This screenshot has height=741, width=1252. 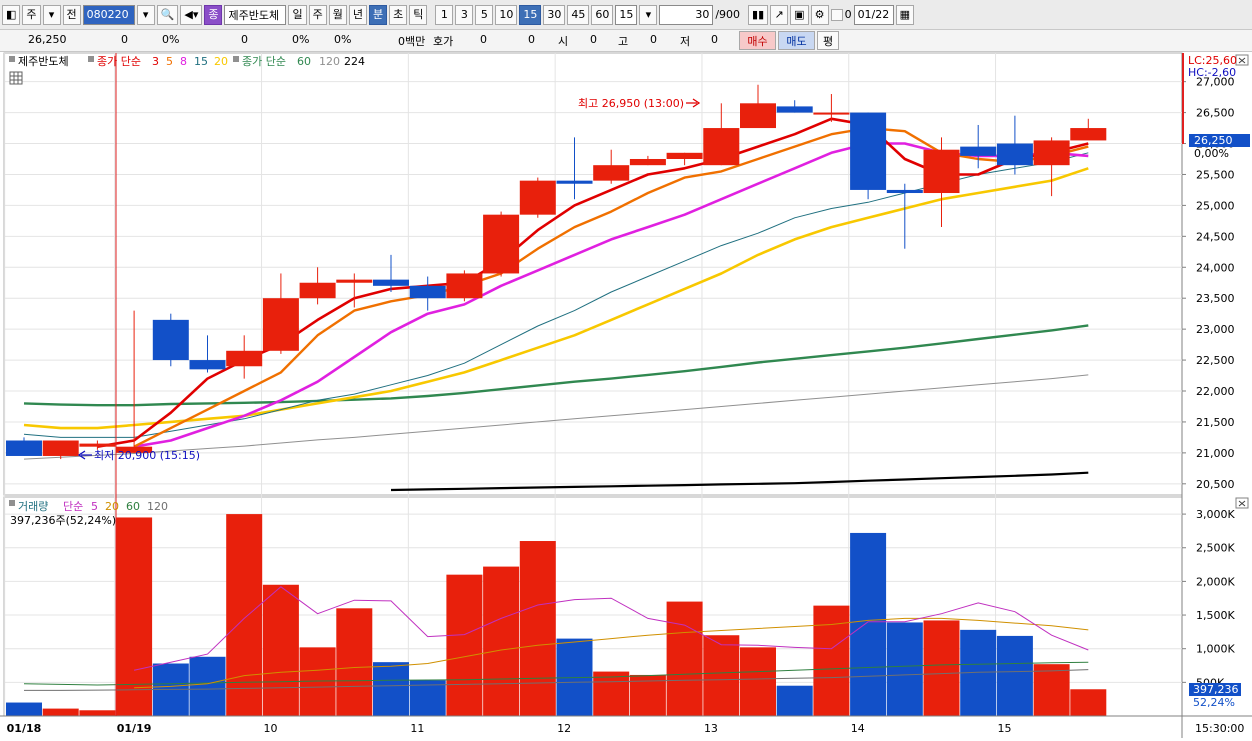 What do you see at coordinates (71, 14) in the screenshot?
I see `tab-prev: 전` at bounding box center [71, 14].